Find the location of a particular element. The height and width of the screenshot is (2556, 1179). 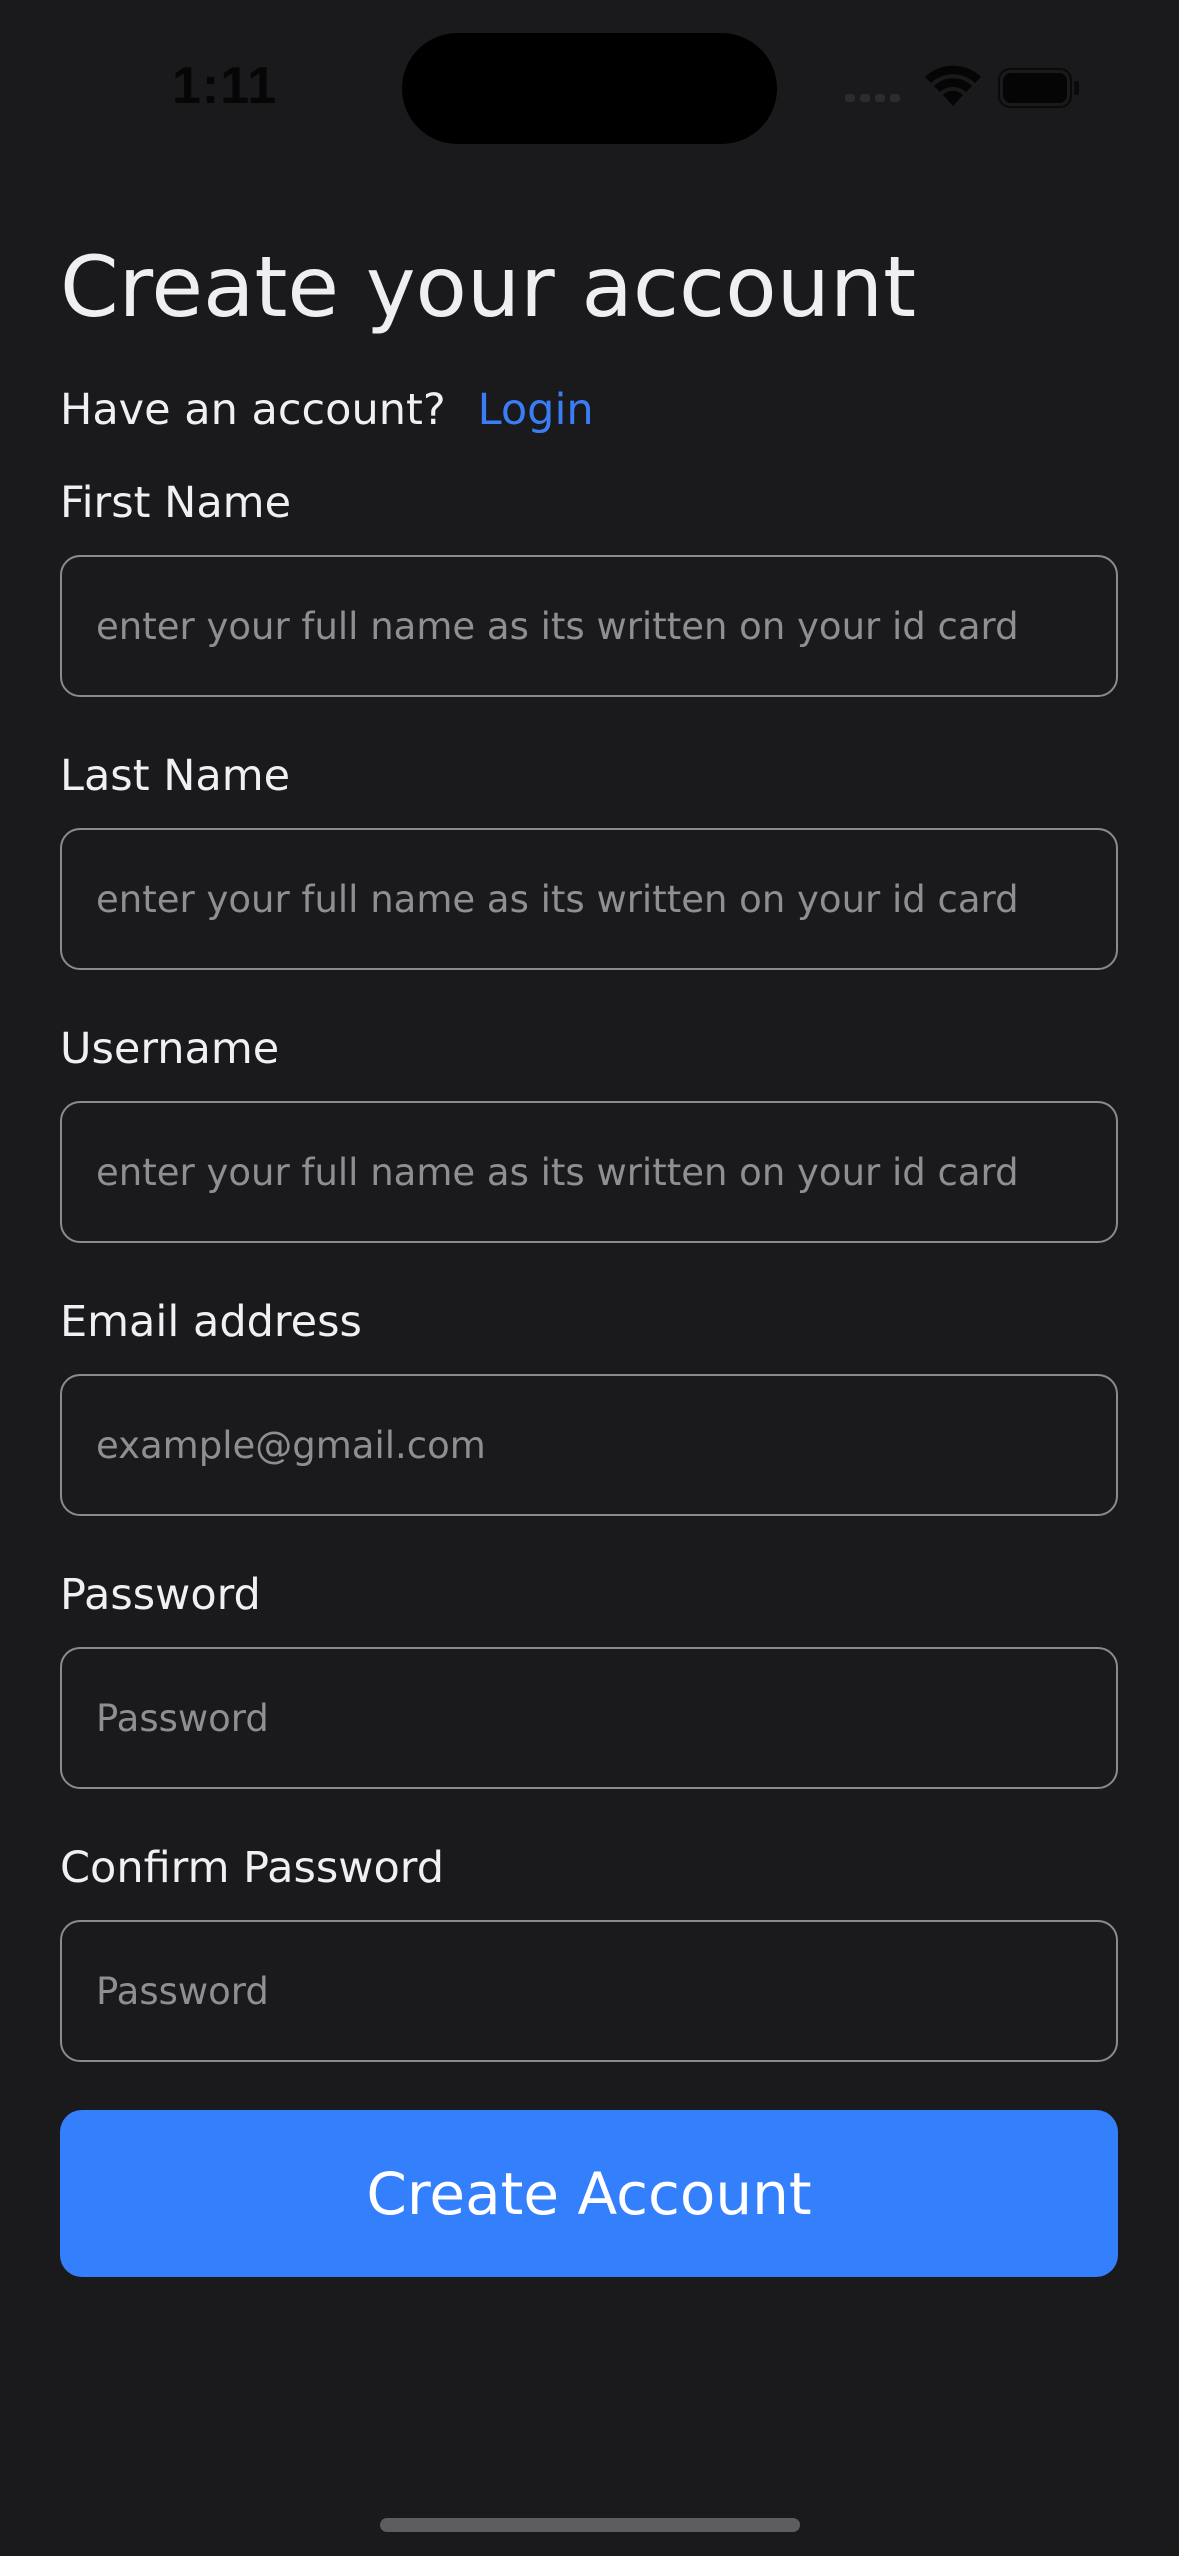

confirm-password-placeholder: Password is located at coordinates (182, 1991).